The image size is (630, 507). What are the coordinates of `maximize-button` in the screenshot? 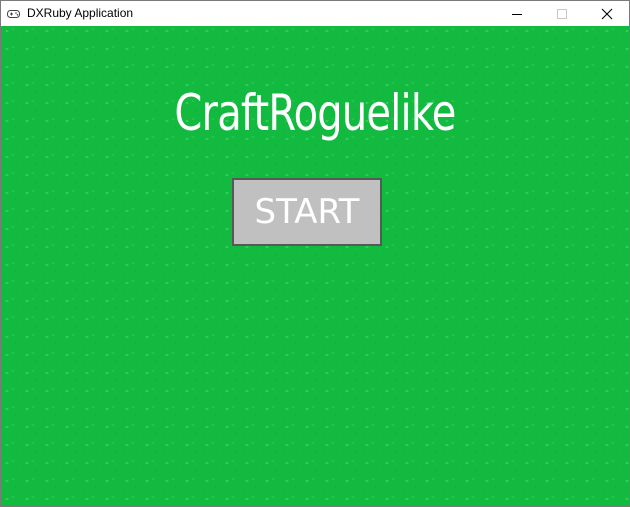 It's located at (561, 13).